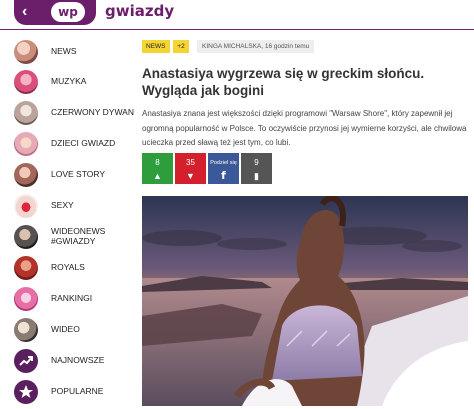  What do you see at coordinates (256, 46) in the screenshot?
I see `author-date: KINGA MICHALSKA, 16 godzin temu` at bounding box center [256, 46].